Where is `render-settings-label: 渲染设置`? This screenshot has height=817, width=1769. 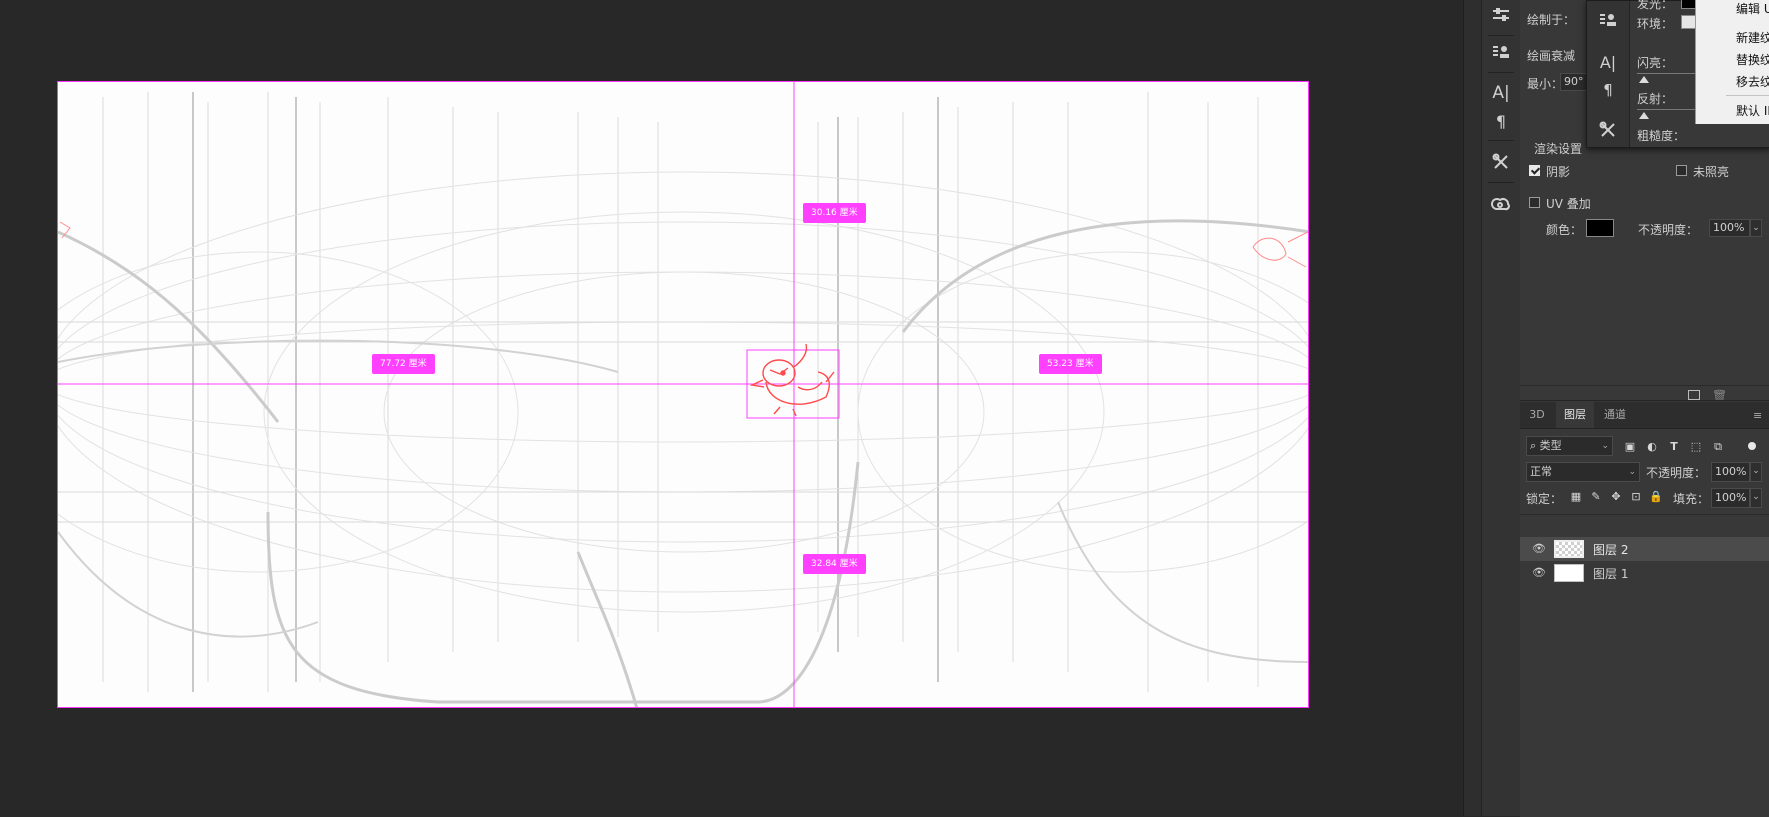 render-settings-label: 渲染设置 is located at coordinates (1558, 149).